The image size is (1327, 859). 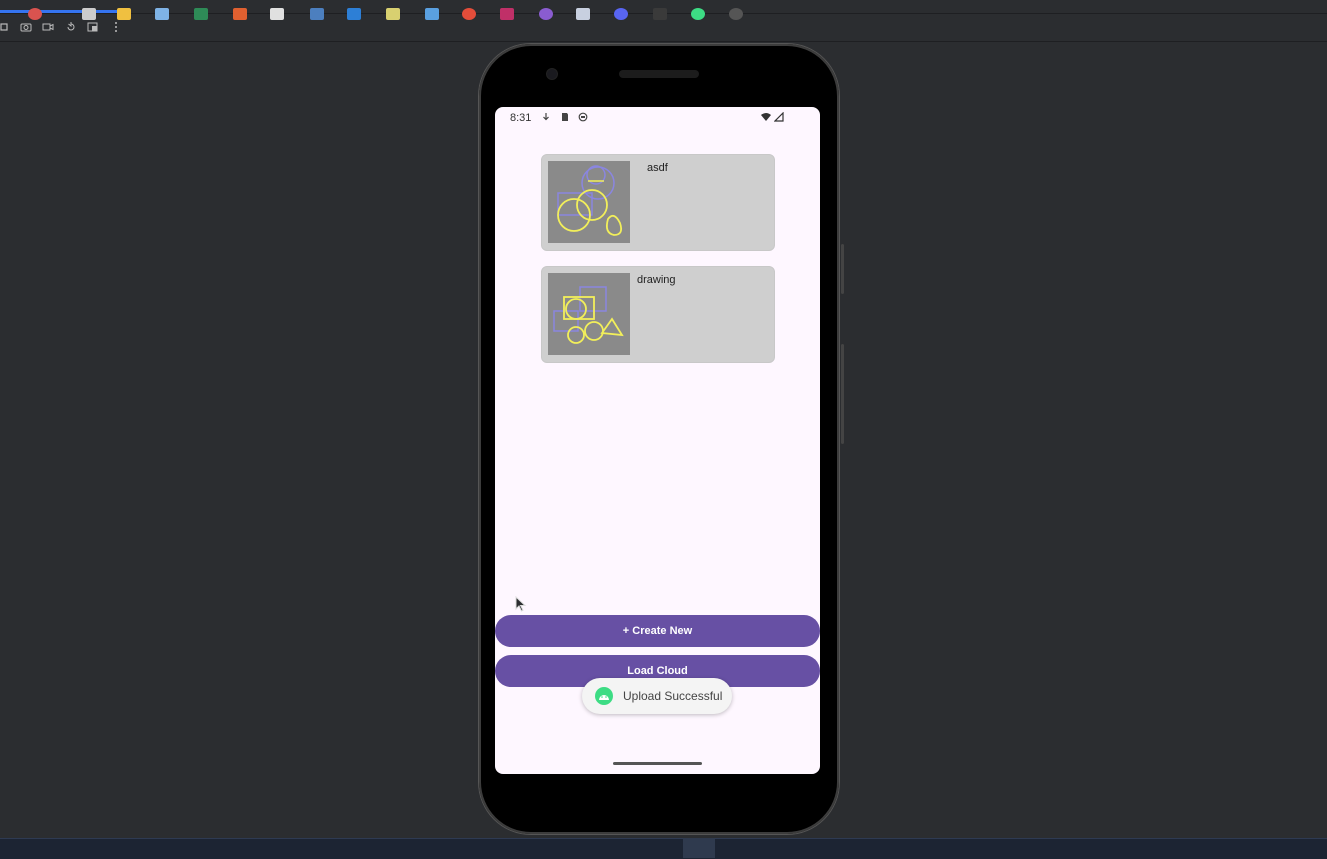 What do you see at coordinates (604, 696) in the screenshot?
I see `android-icon` at bounding box center [604, 696].